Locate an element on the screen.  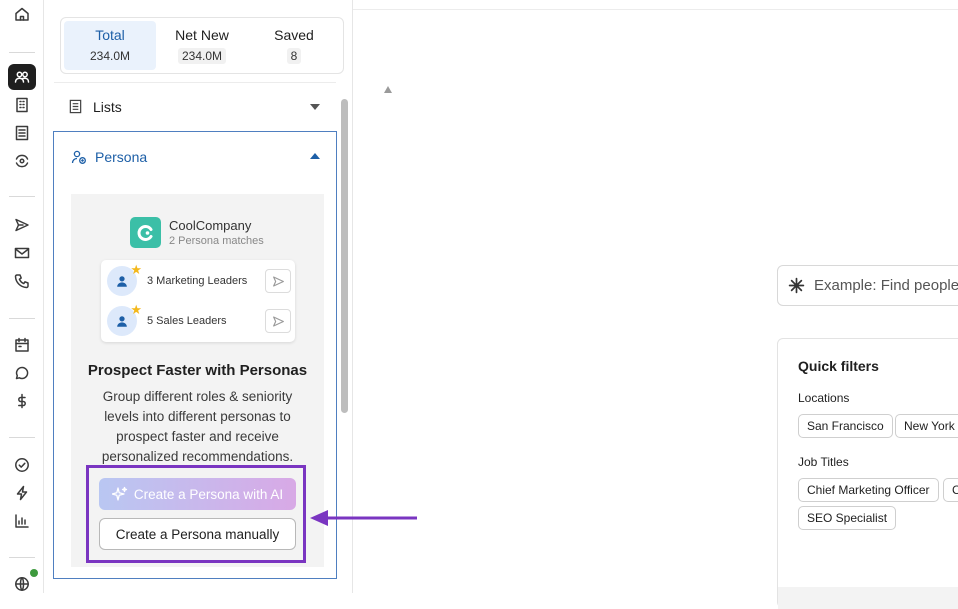
search-placeholder: Example: Find people is located at coordinates (886, 285).